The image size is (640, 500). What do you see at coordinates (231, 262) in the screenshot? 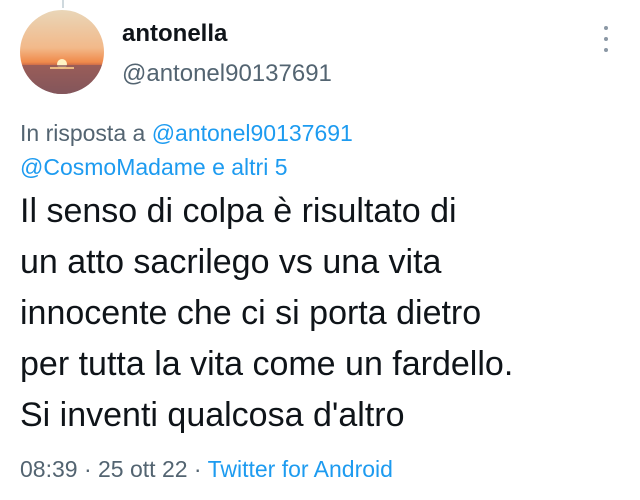
I see `tweet-text-line: un atto sacrilego vs una vita` at bounding box center [231, 262].